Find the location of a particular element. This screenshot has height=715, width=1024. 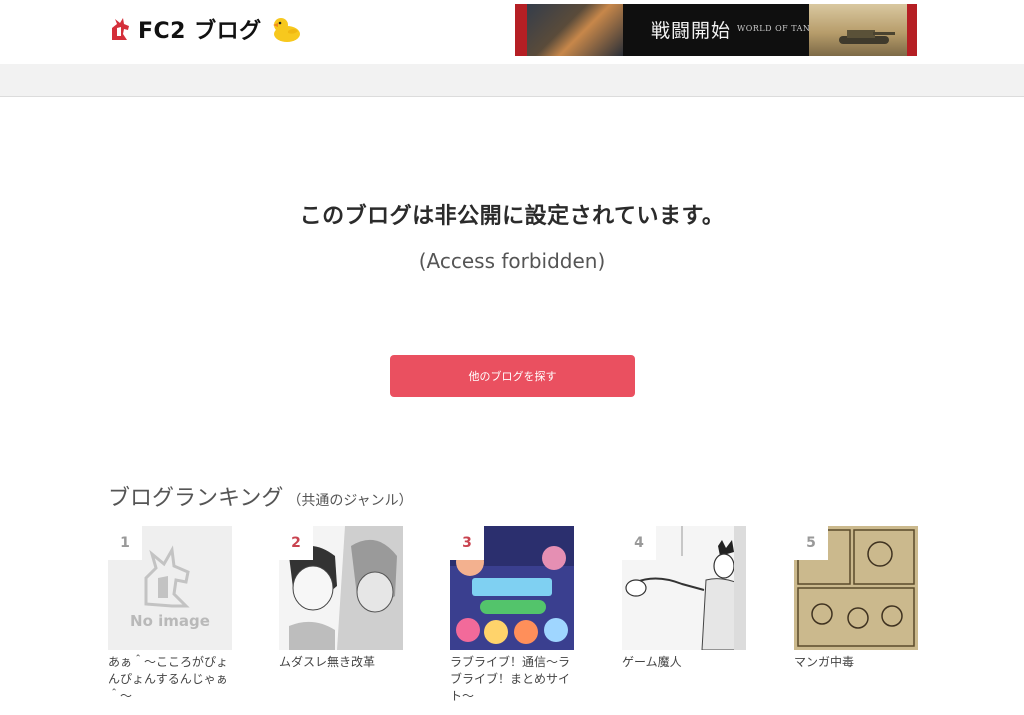

no-image-label: No image is located at coordinates (170, 621).